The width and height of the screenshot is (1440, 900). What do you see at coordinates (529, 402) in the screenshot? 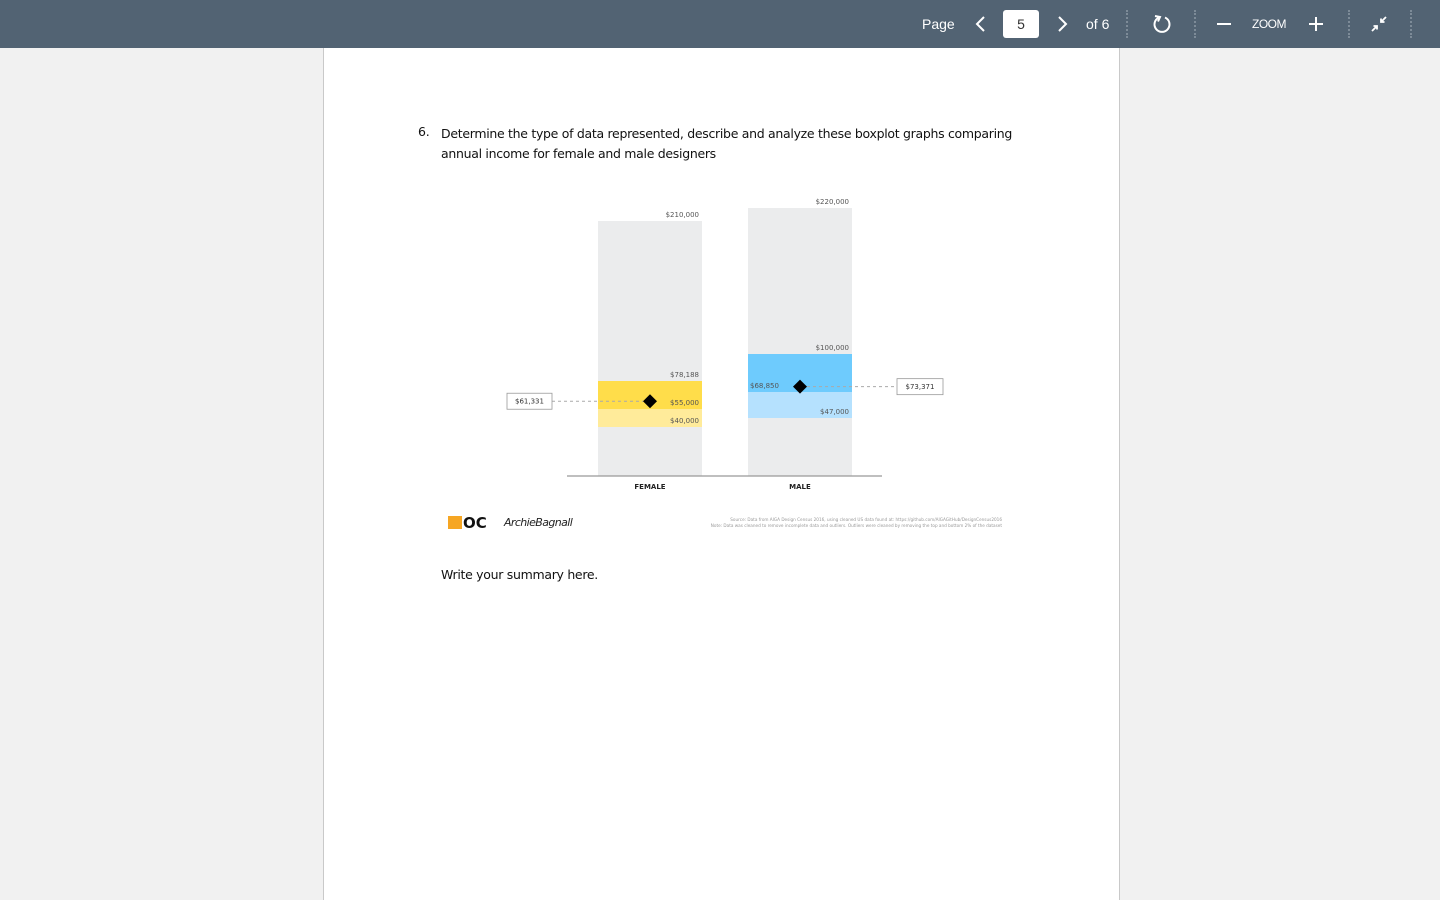
I see `female-mean-label: $61,331` at bounding box center [529, 402].